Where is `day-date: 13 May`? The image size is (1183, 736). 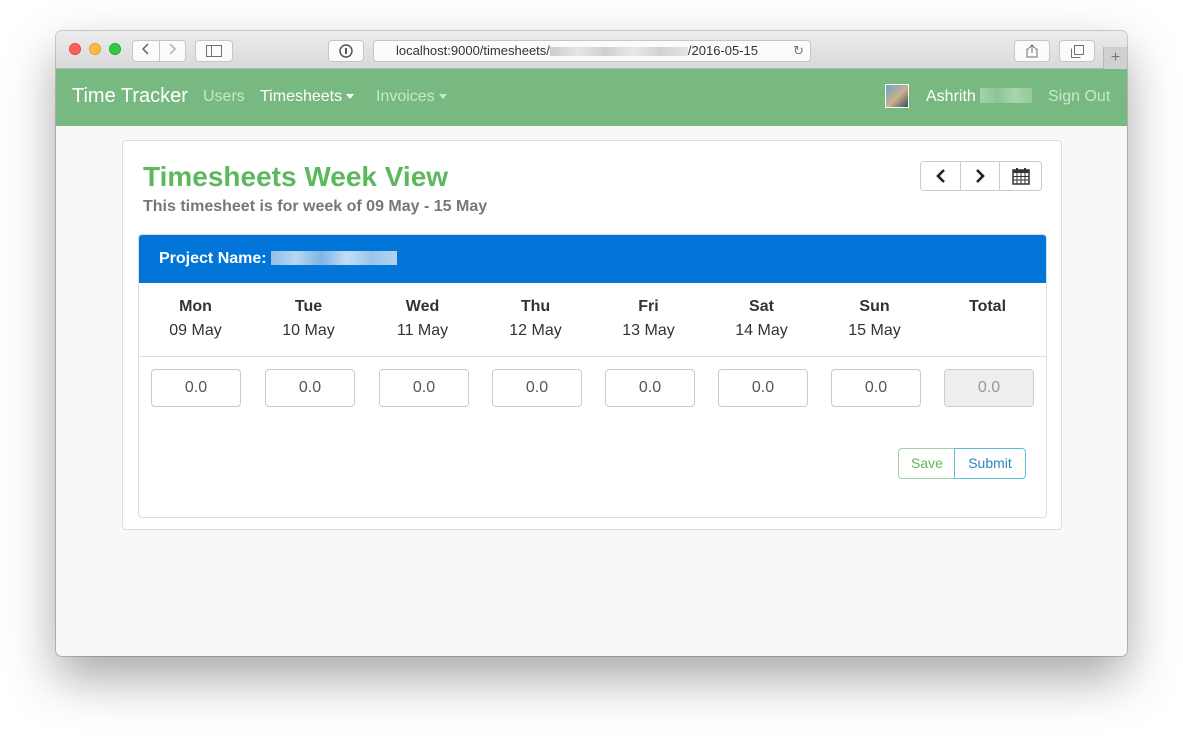
day-date: 13 May is located at coordinates (648, 330).